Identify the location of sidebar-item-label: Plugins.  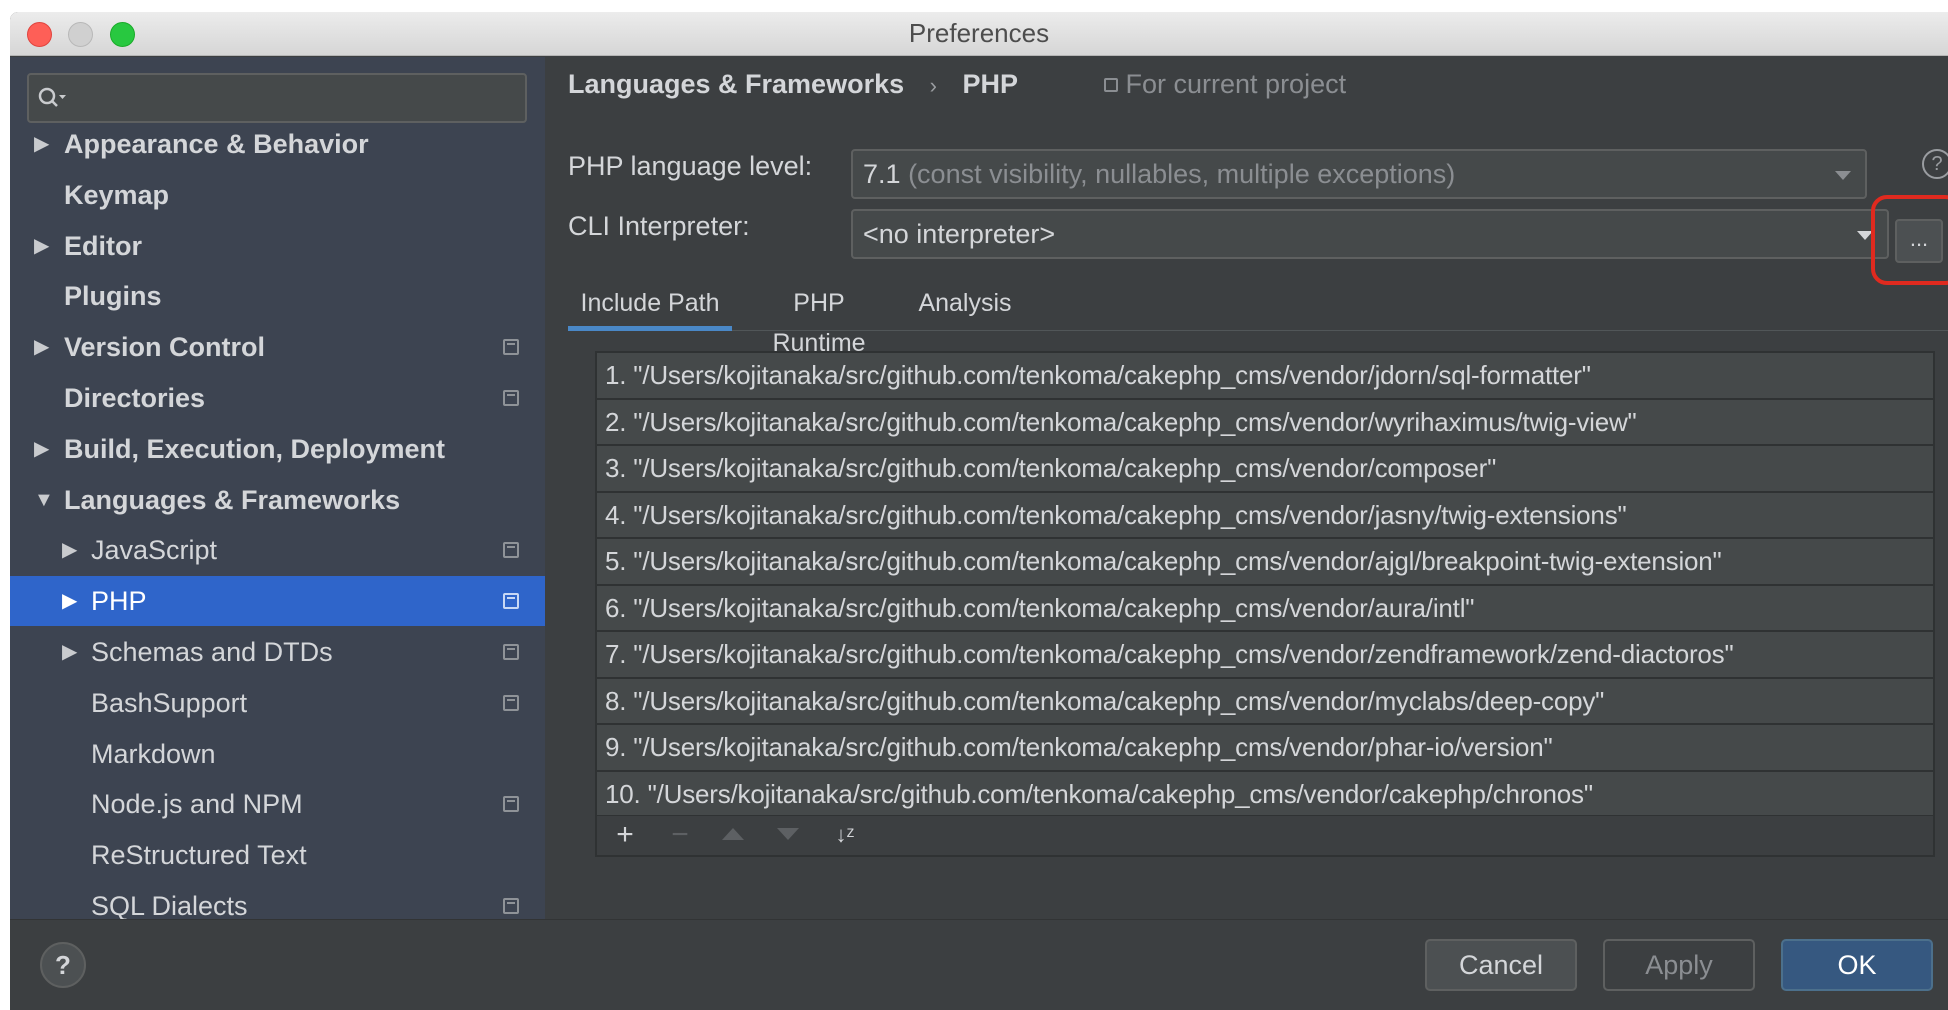
(113, 296).